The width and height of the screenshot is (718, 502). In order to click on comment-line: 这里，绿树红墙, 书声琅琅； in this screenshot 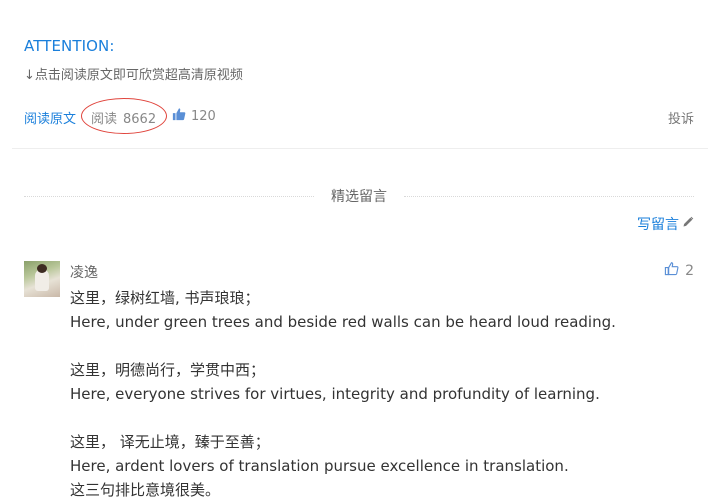, I will do `click(165, 298)`.